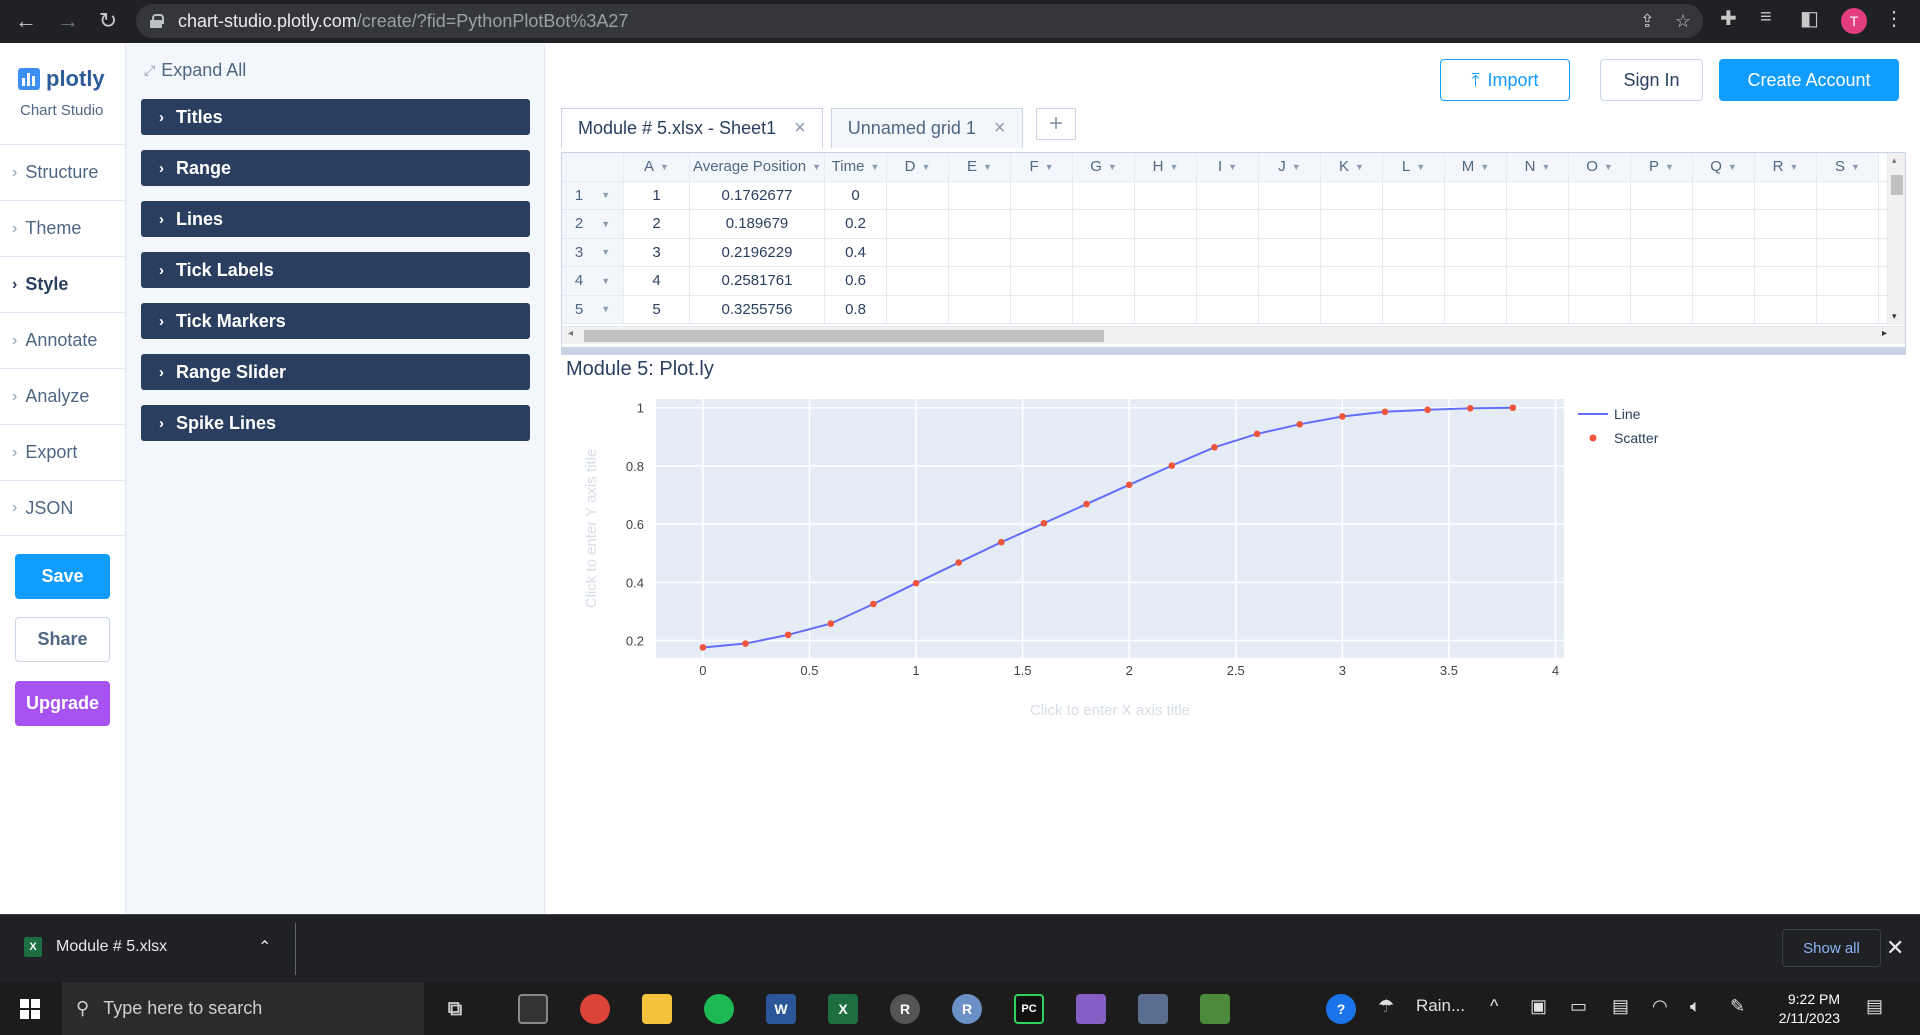  What do you see at coordinates (1476, 167) in the screenshot?
I see `column-header: M ▼` at bounding box center [1476, 167].